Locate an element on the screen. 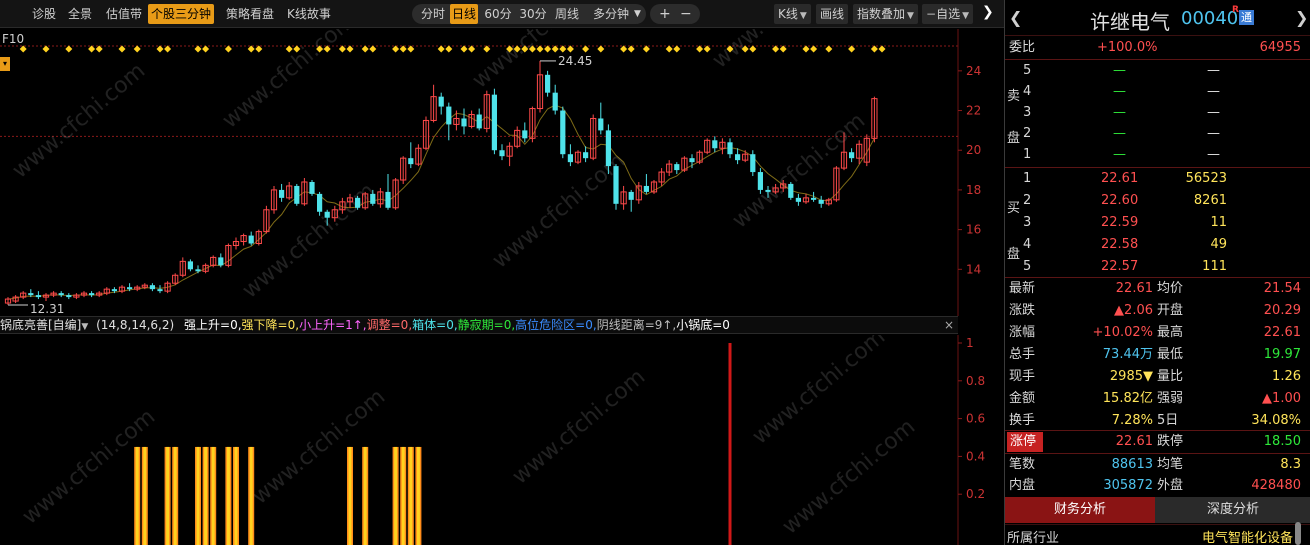  tab-depth-analysis: 深度分析 is located at coordinates (1232, 510).